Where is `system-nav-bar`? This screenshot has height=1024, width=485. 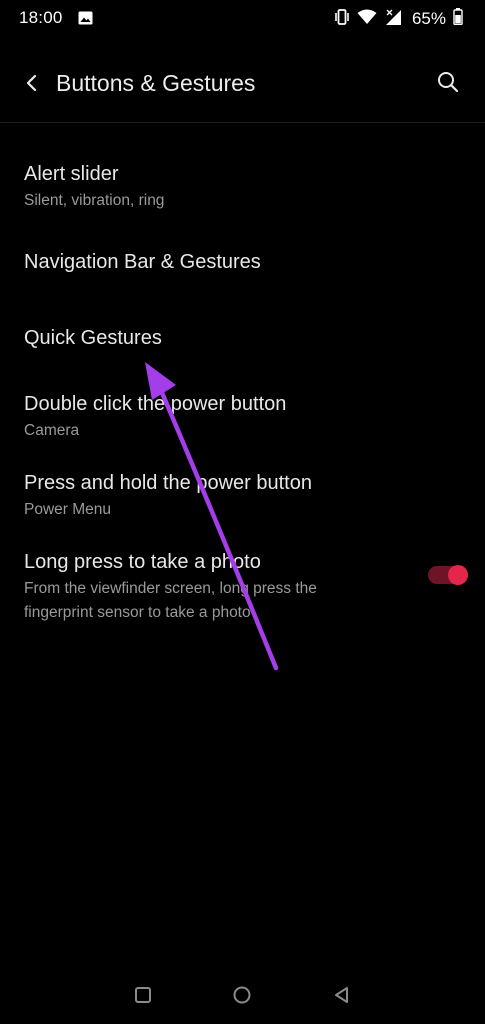
system-nav-bar is located at coordinates (242, 997).